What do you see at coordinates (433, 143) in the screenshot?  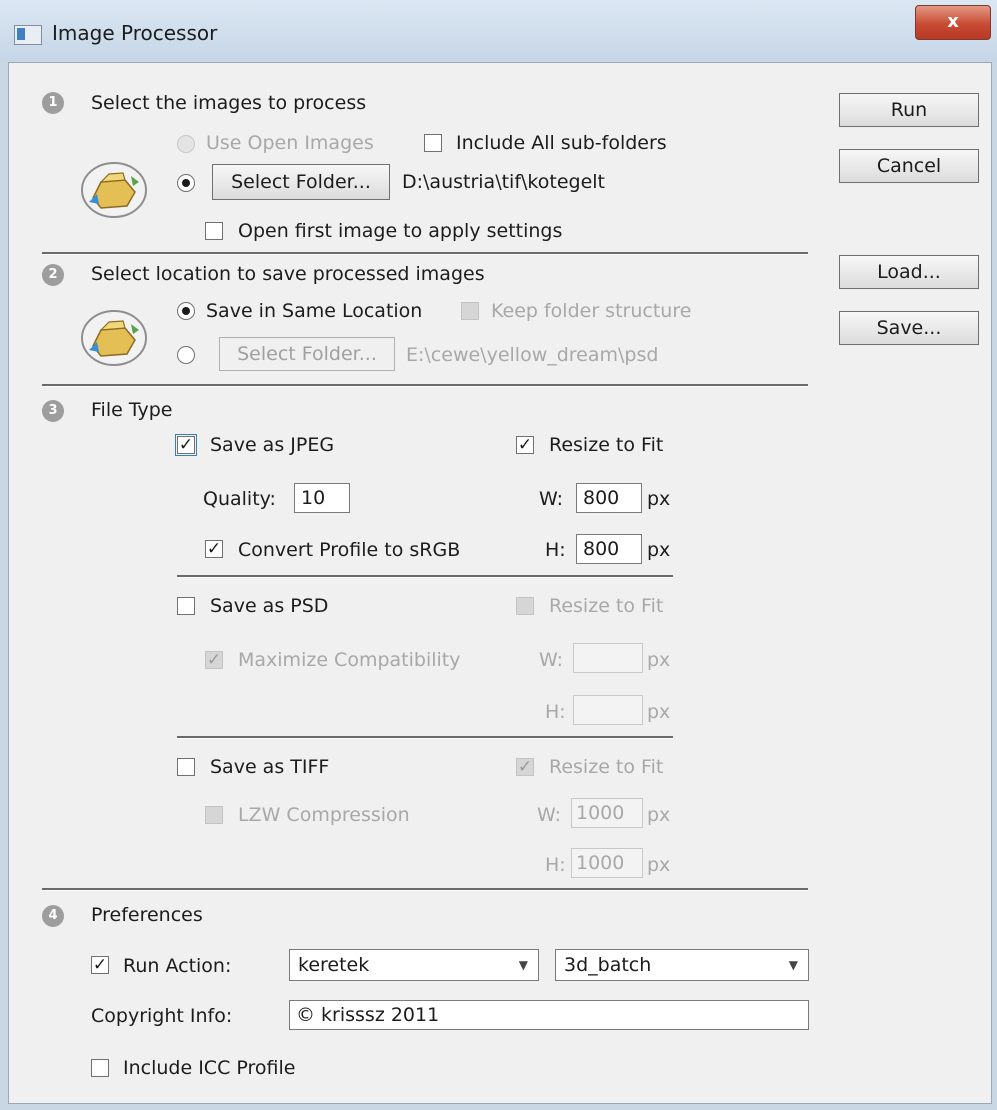 I see `include-subfolders-checkbox` at bounding box center [433, 143].